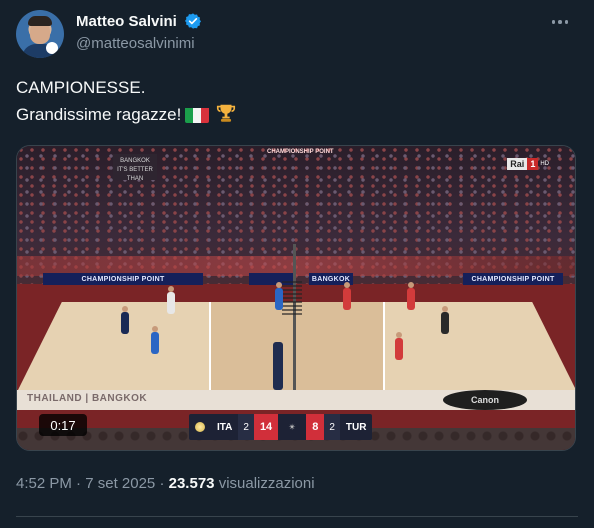  What do you see at coordinates (281, 427) in the screenshot?
I see `scoreboard: ITA 2 14 ✴ 8 2 TUR` at bounding box center [281, 427].